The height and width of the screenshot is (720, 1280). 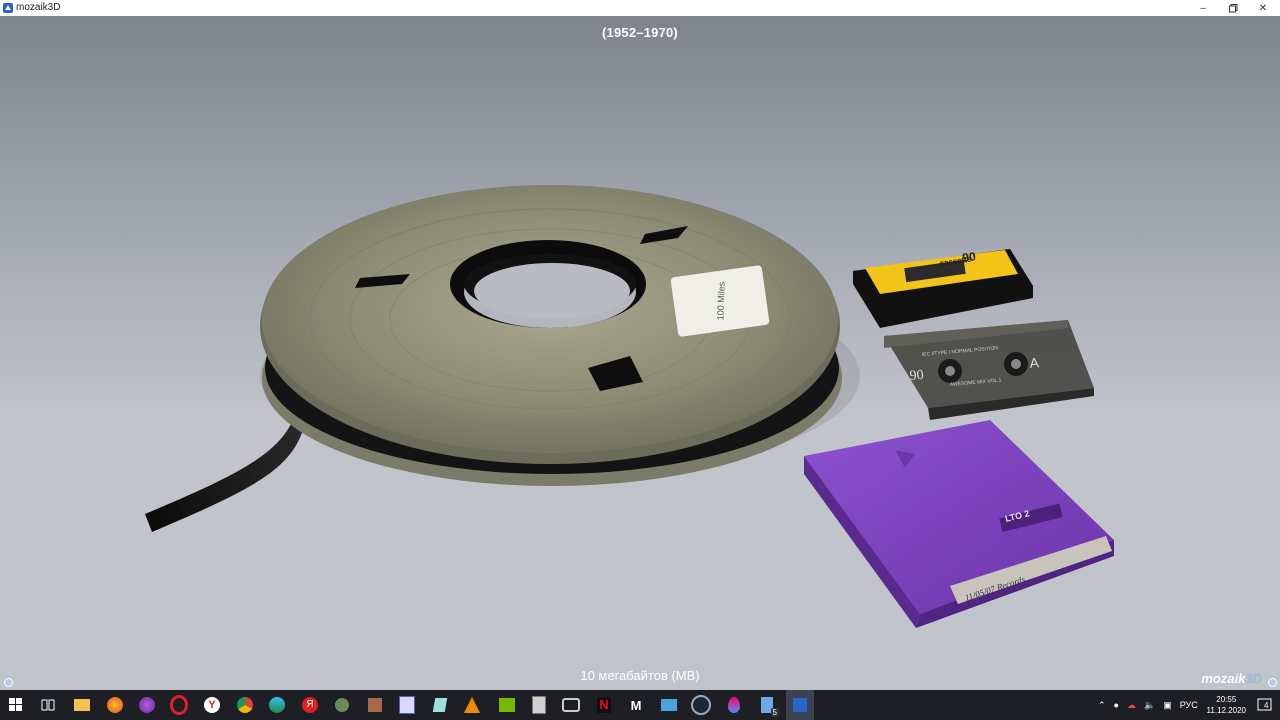 What do you see at coordinates (38, 7) in the screenshot?
I see `window-title: mozaik3D` at bounding box center [38, 7].